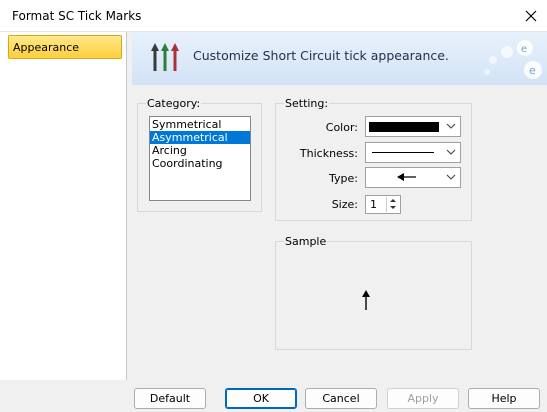 This screenshot has width=547, height=412. Describe the element at coordinates (504, 398) in the screenshot. I see `help-button: Help` at that location.